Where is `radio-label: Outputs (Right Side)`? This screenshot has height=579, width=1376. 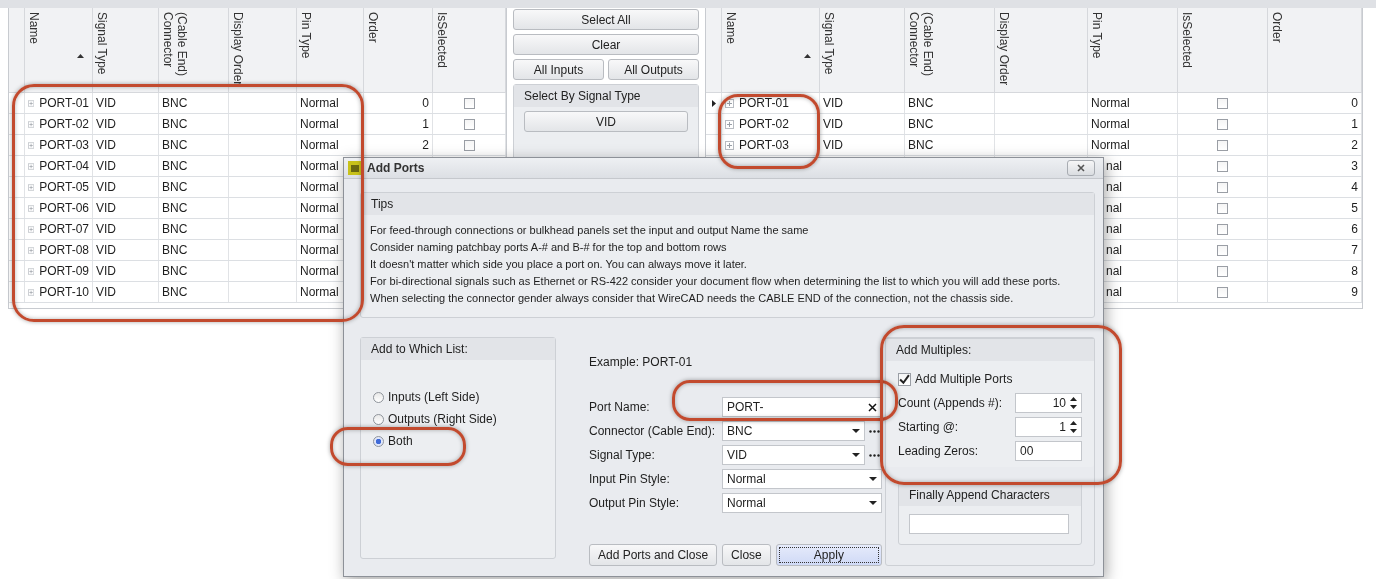
radio-label: Outputs (Right Side) is located at coordinates (442, 419).